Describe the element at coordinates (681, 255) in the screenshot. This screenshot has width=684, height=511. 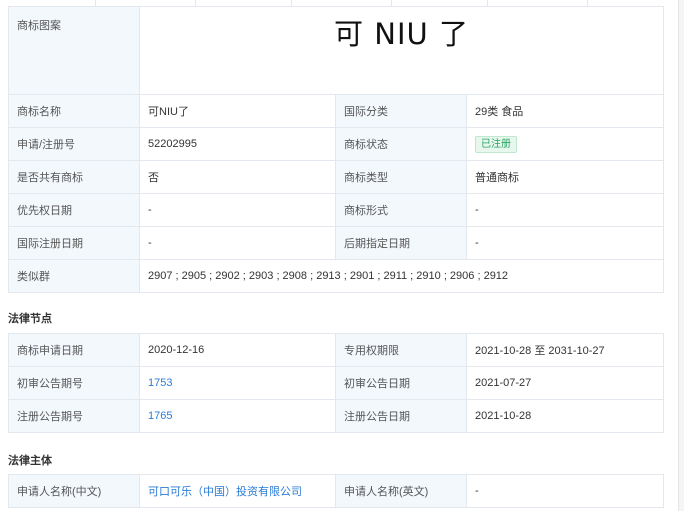
I see `scrollbar` at that location.